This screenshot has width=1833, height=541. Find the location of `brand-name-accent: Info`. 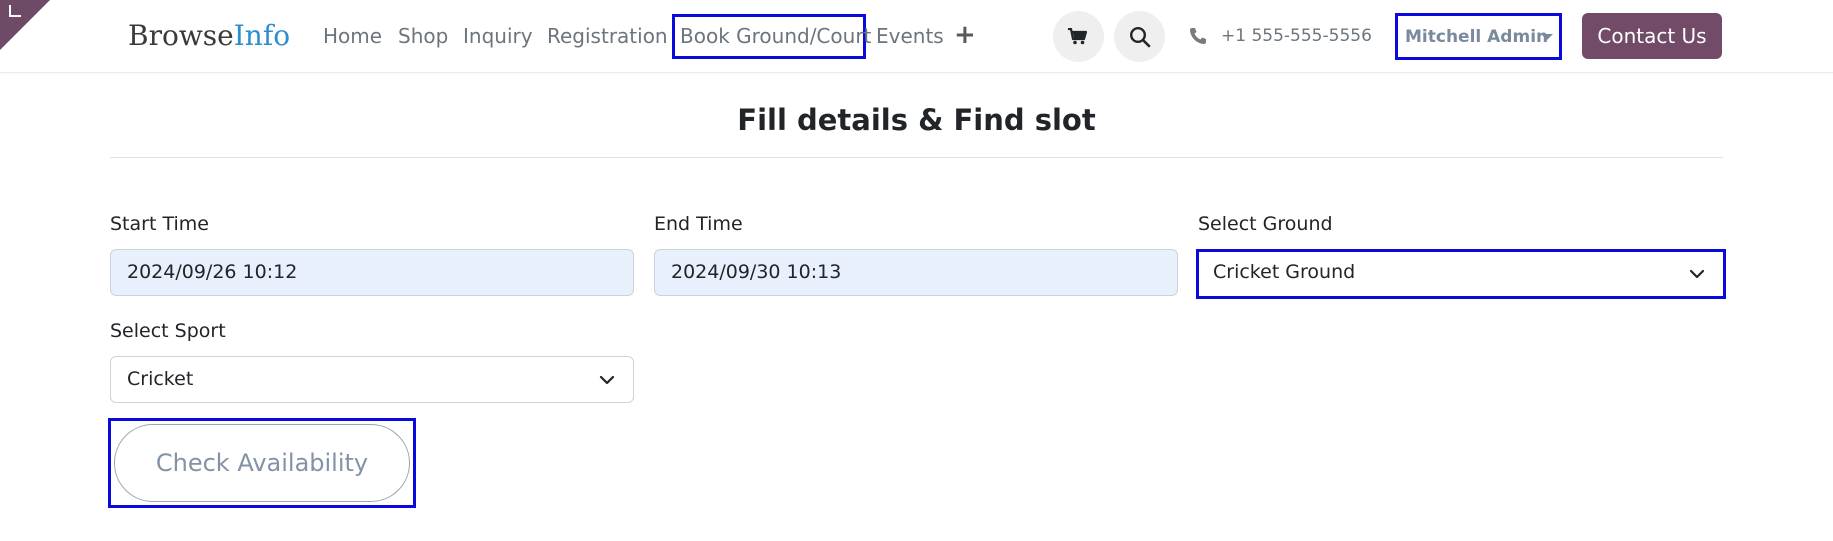

brand-name-accent: Info is located at coordinates (262, 35).